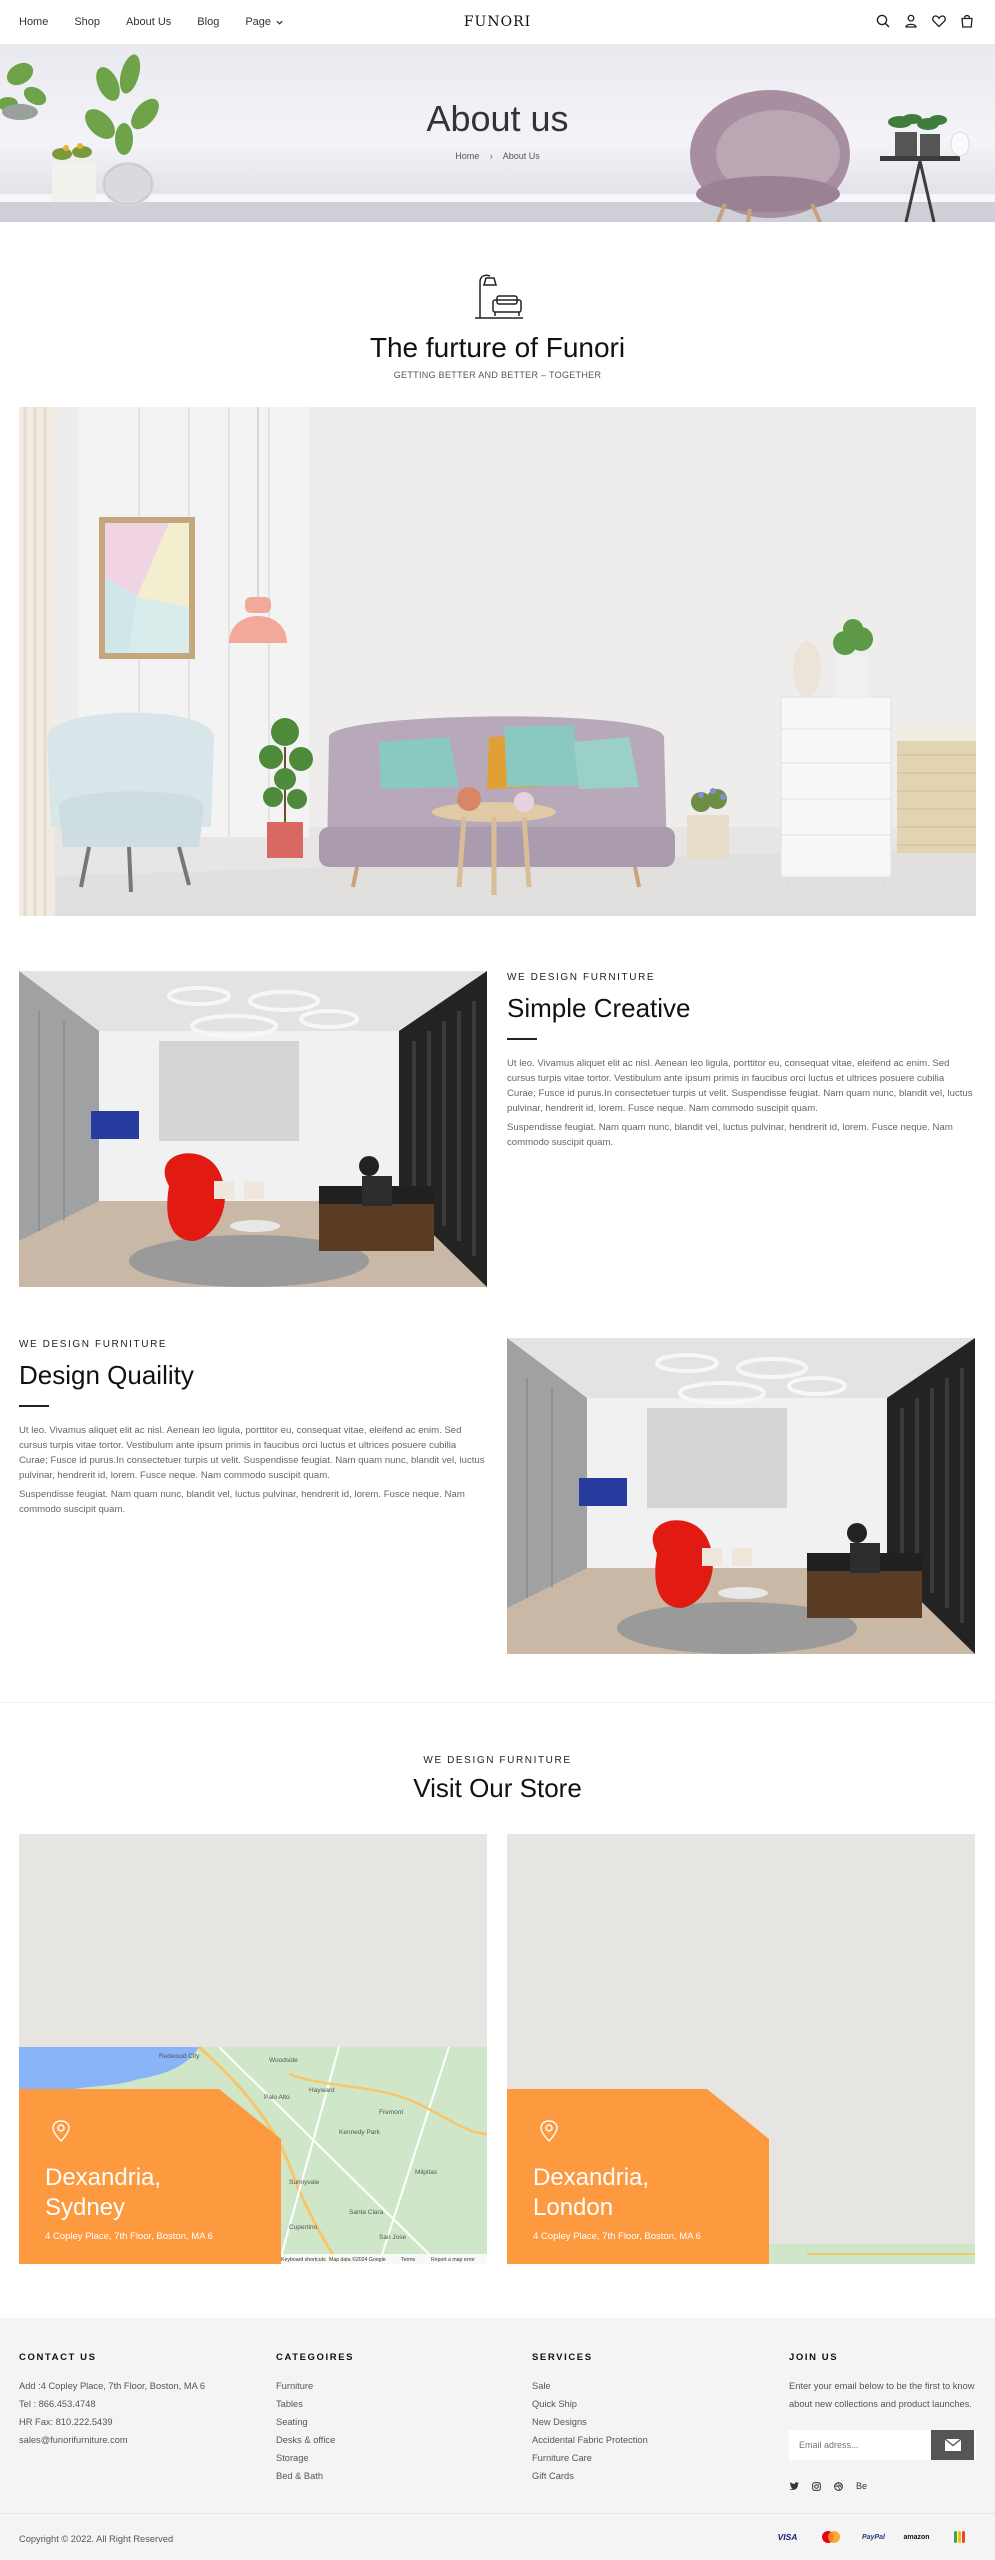  I want to click on map-footer-terms: Terms, so click(408, 2260).